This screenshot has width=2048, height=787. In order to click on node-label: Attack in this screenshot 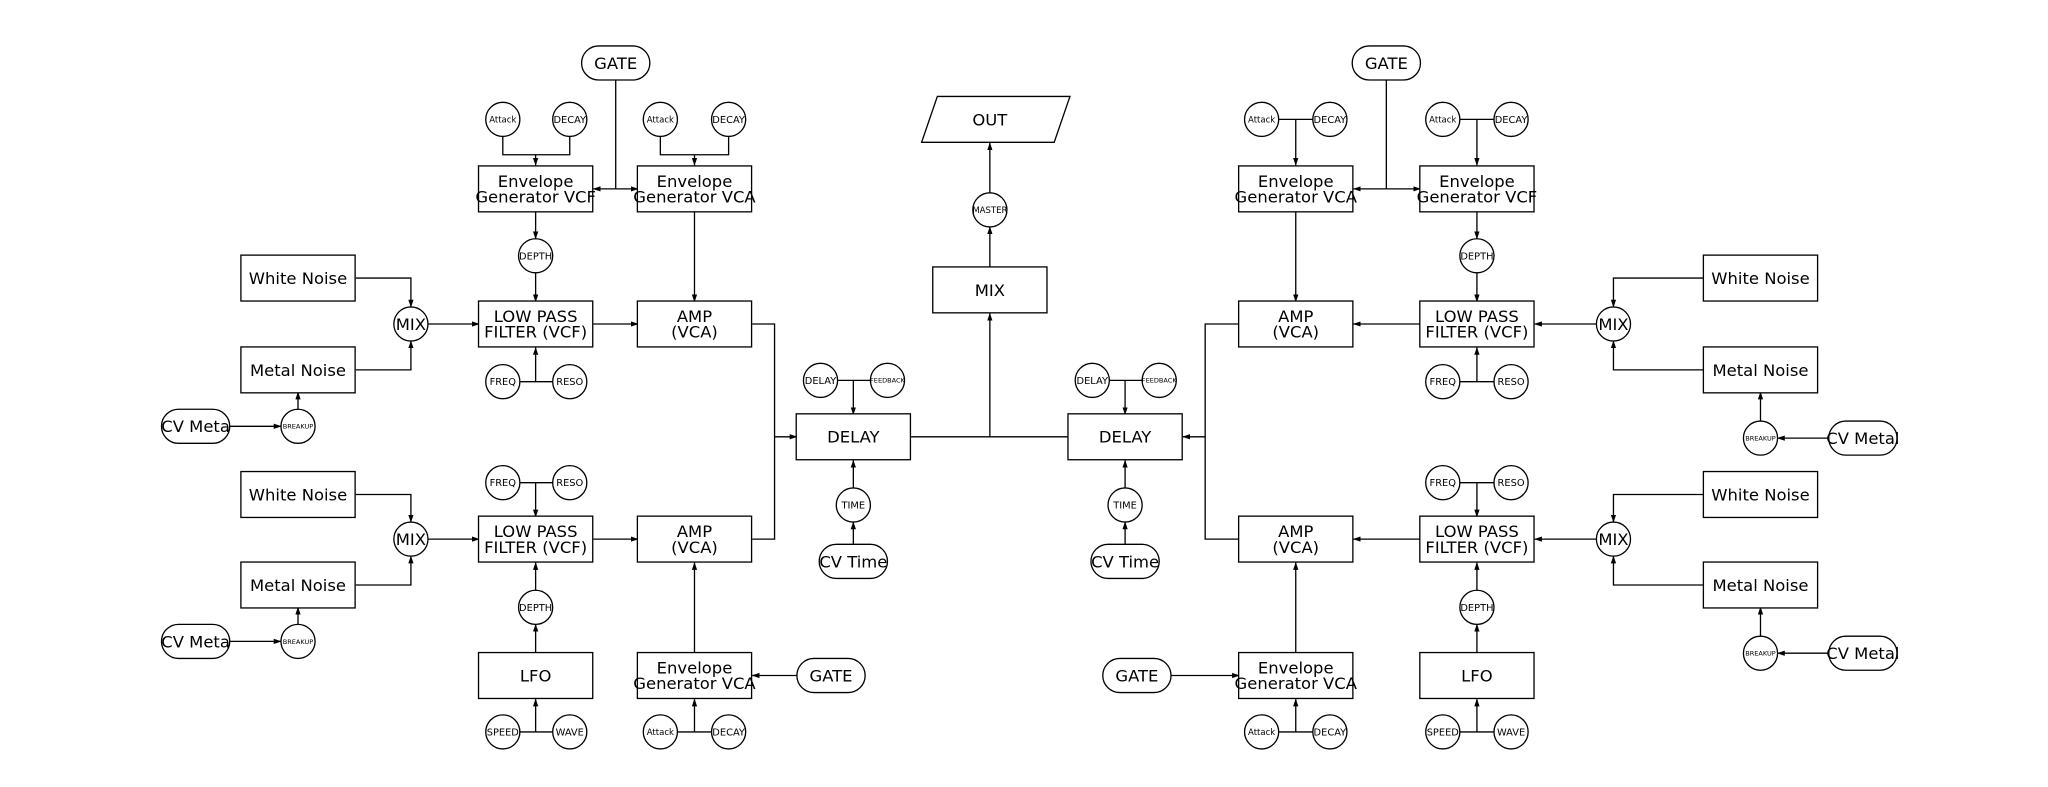, I will do `click(1261, 120)`.